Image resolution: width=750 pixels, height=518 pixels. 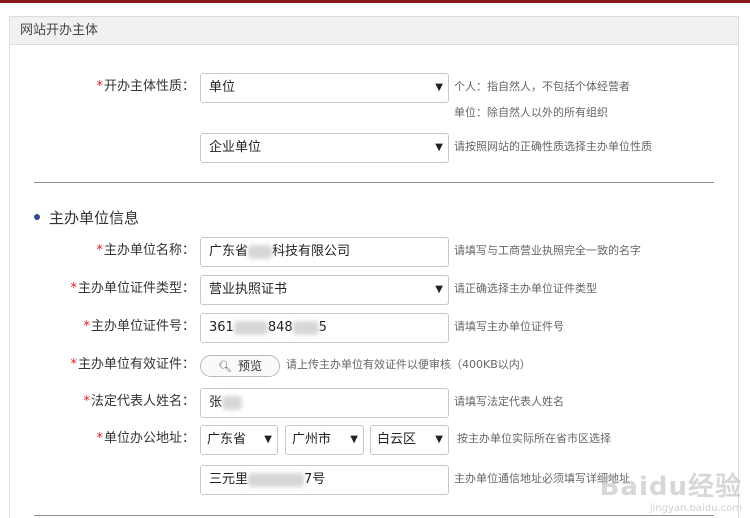 What do you see at coordinates (509, 401) in the screenshot?
I see `legal-rep-hint: 请填写法定代表人姓名` at bounding box center [509, 401].